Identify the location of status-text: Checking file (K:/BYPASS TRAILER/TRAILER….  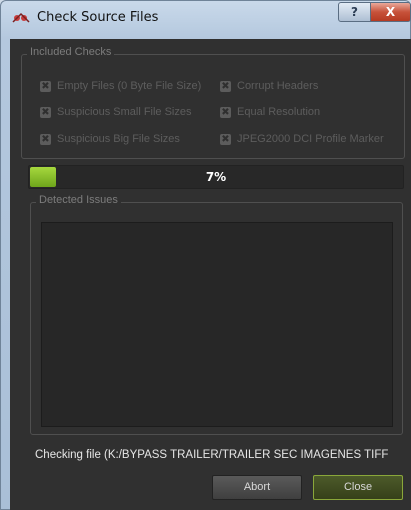
(212, 455).